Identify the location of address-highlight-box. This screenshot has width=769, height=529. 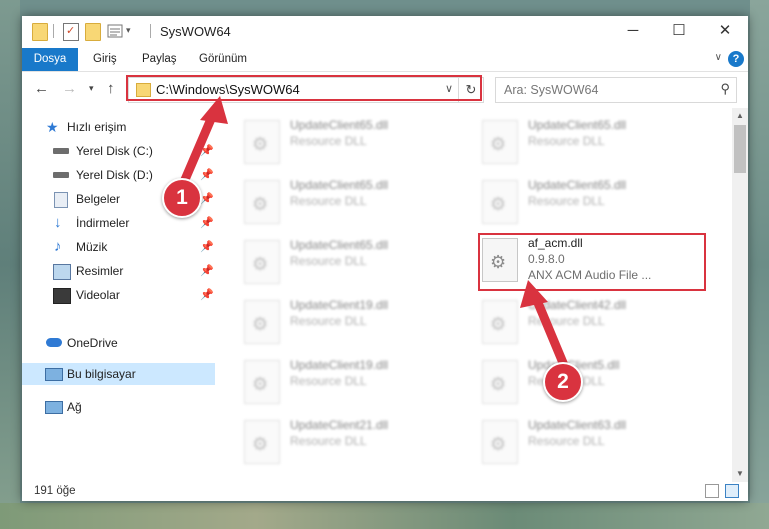
(304, 88).